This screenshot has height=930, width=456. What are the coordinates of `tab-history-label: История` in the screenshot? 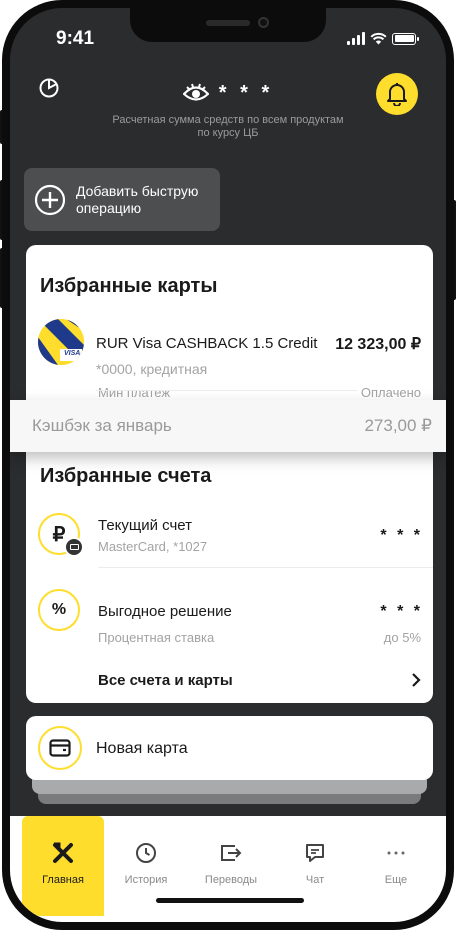 It's located at (146, 880).